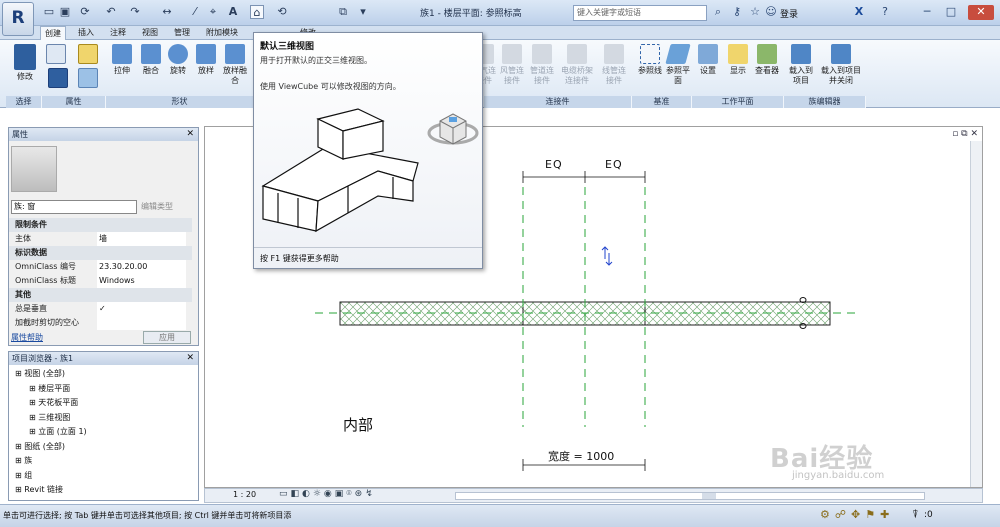 The width and height of the screenshot is (1000, 527). I want to click on login-button: 登录, so click(789, 13).